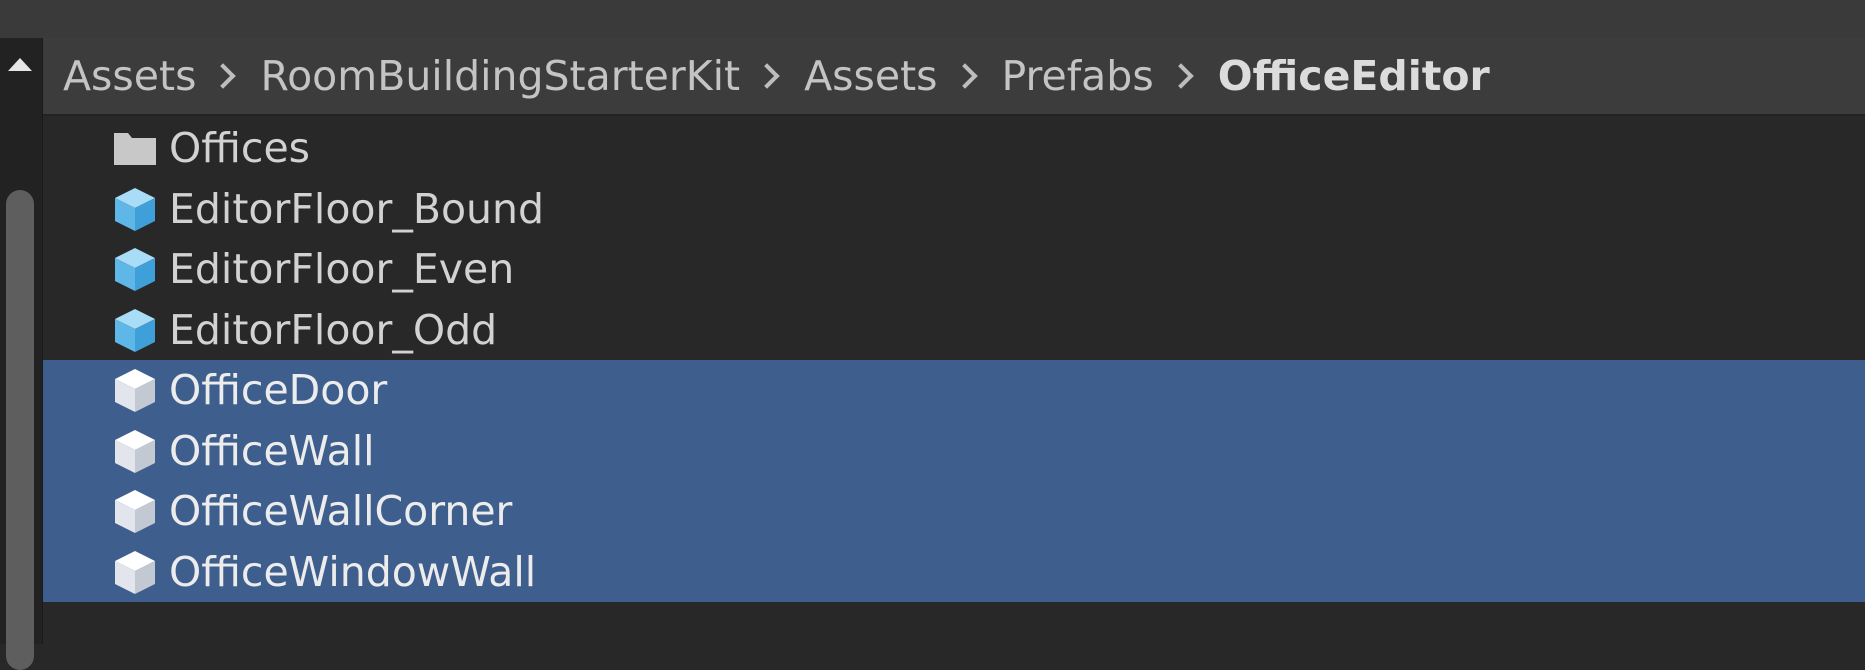 The height and width of the screenshot is (670, 1865). I want to click on list-item-editorfloor-even: EditorFloor_Even, so click(954, 269).